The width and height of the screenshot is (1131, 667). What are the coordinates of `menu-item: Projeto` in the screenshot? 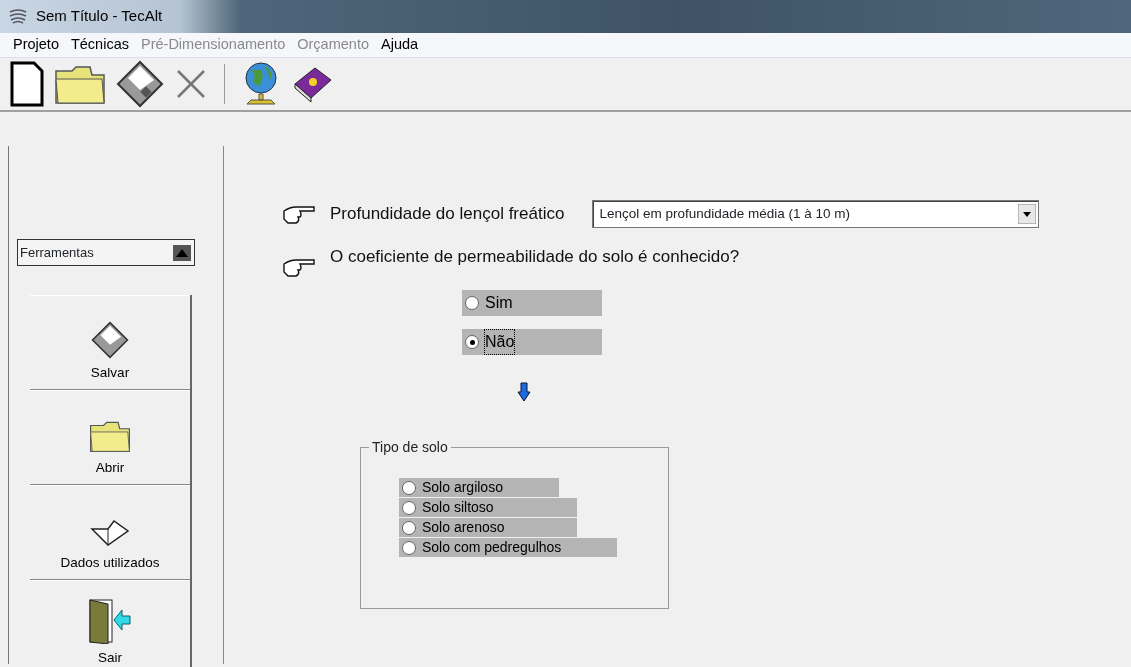 It's located at (37, 45).